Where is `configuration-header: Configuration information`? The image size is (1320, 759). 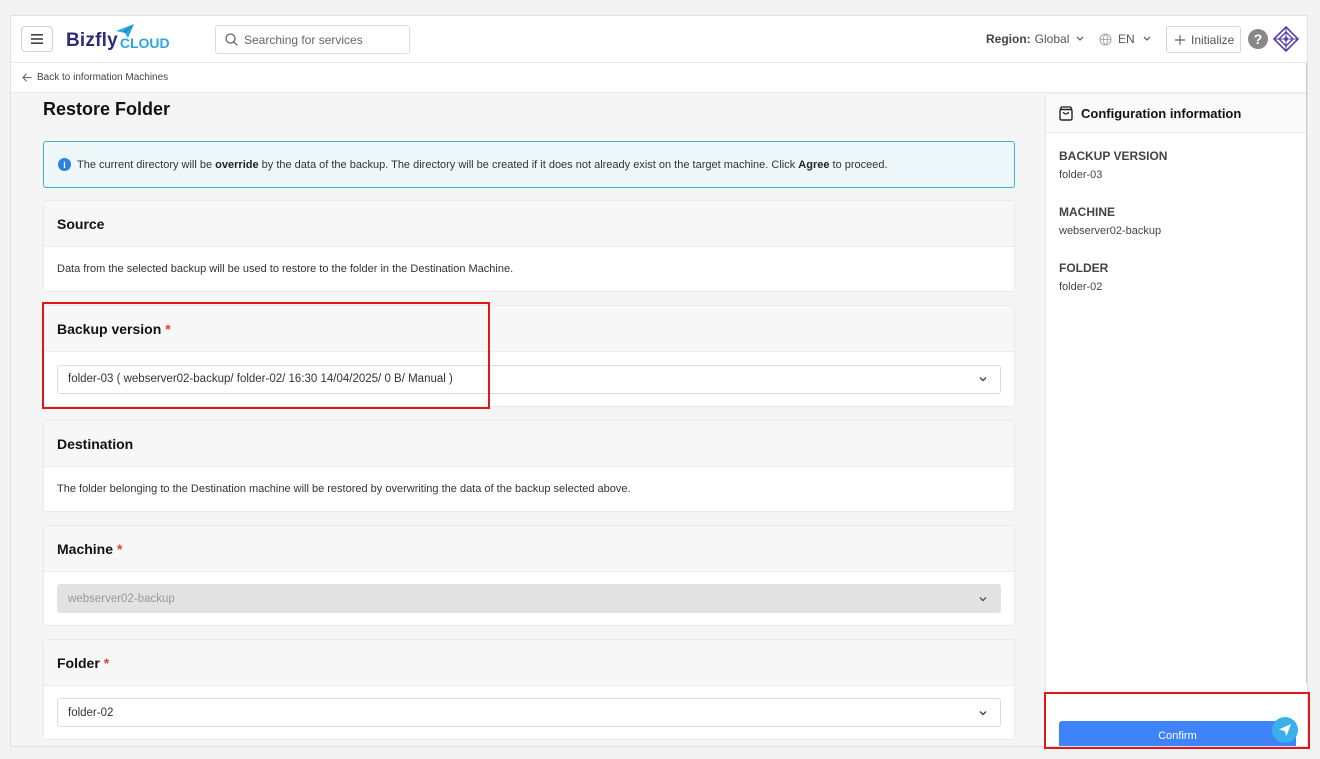 configuration-header: Configuration information is located at coordinates (1176, 114).